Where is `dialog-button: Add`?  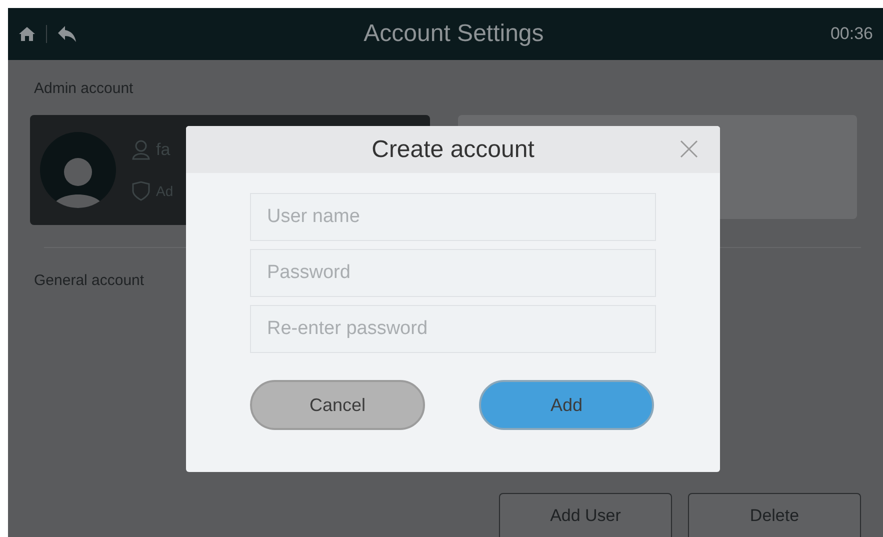 dialog-button: Add is located at coordinates (566, 405).